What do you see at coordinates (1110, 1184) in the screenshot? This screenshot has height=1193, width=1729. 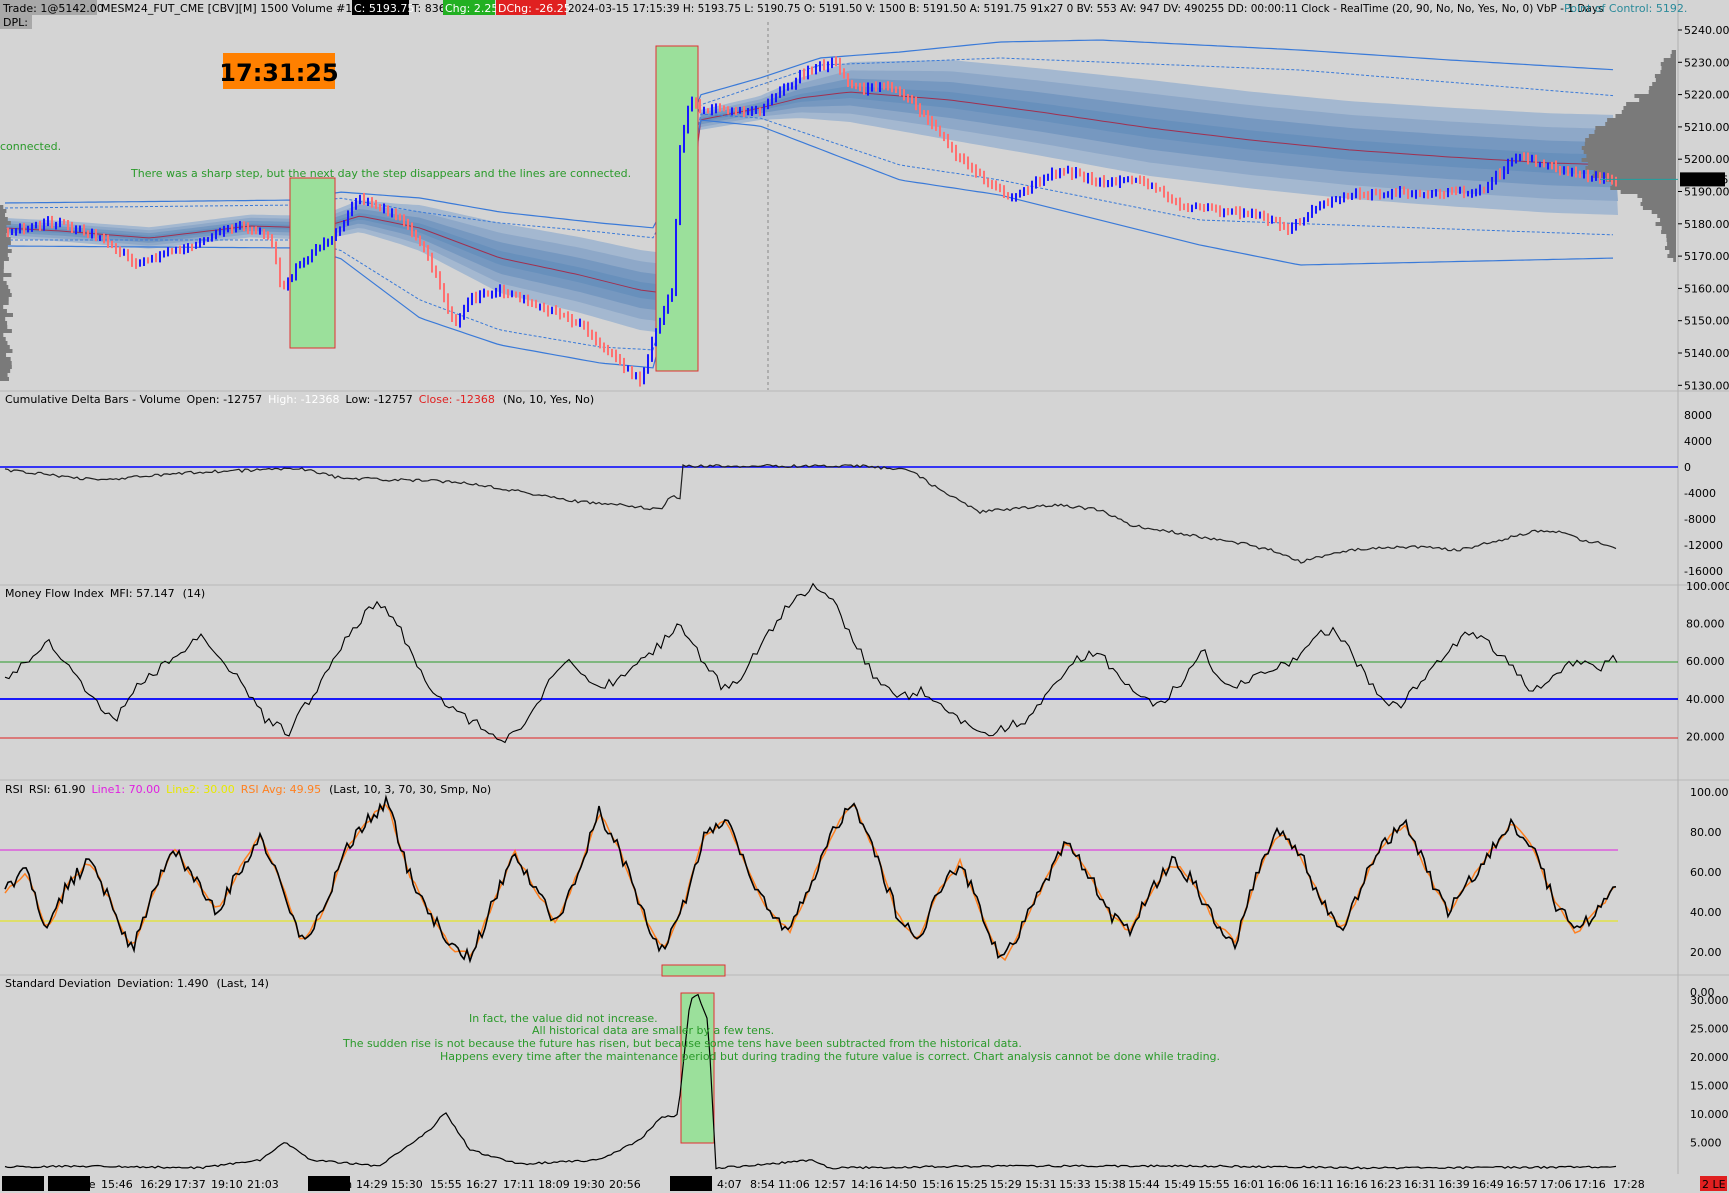 I see `time-label: 15:38` at bounding box center [1110, 1184].